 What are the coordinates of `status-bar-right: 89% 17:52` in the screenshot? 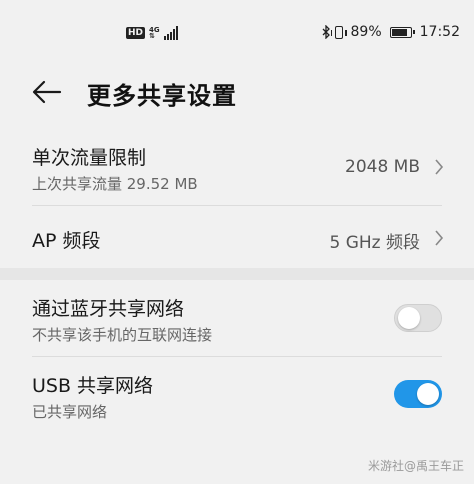 It's located at (391, 32).